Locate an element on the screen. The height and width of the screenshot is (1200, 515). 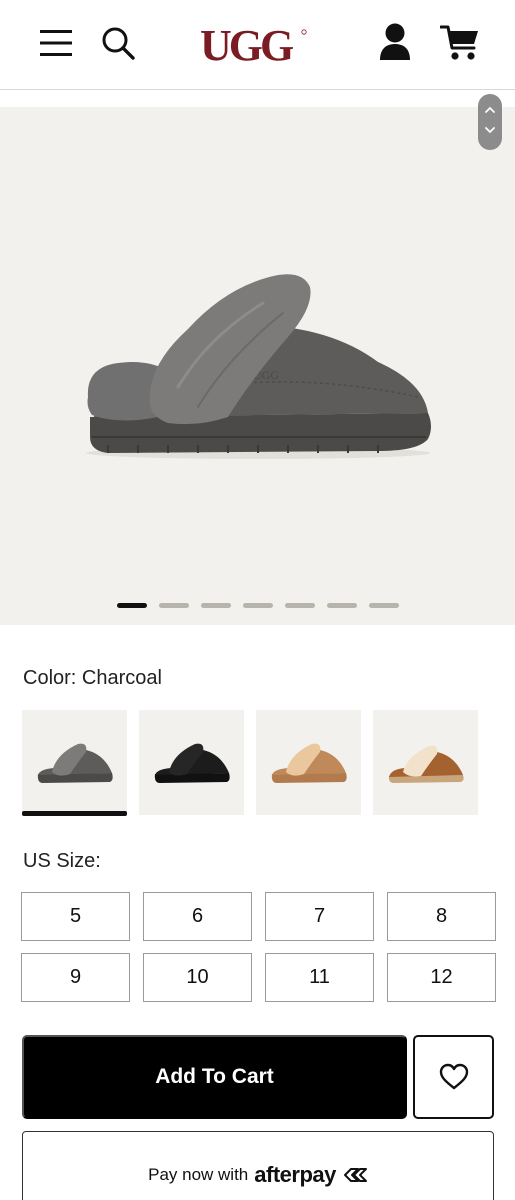
swatch-image-chestnut-sand is located at coordinates (309, 763).